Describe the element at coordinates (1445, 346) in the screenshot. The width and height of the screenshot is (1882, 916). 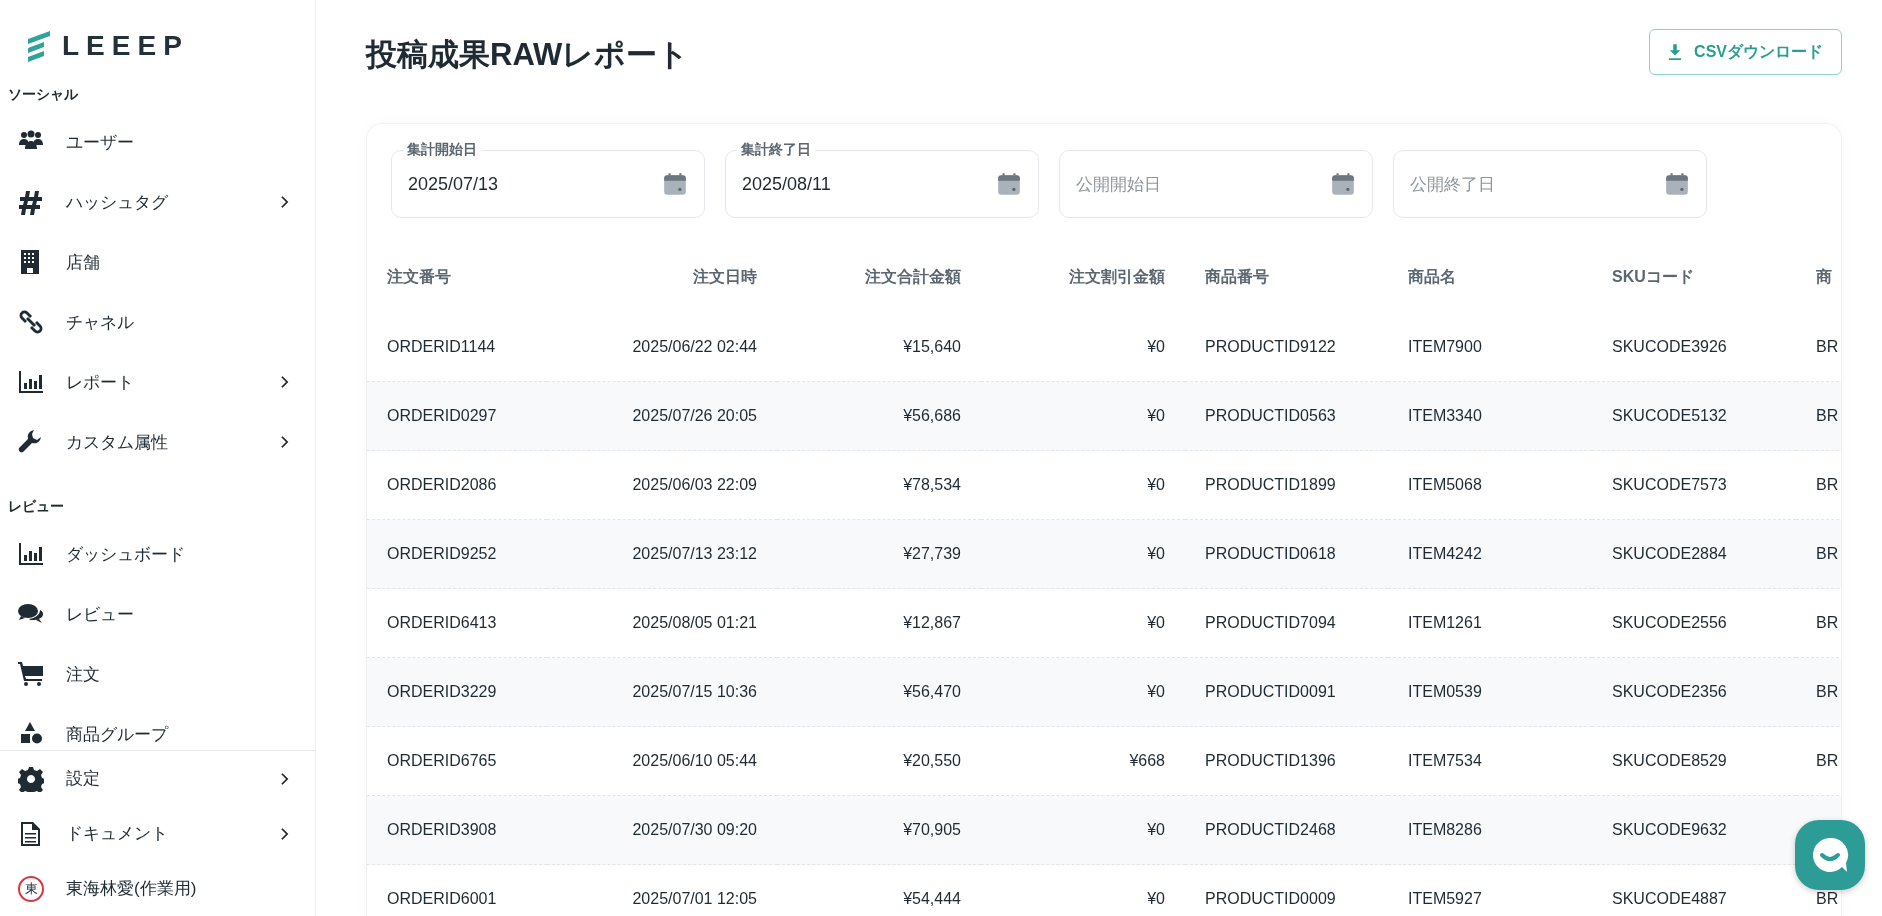
I see `table-cell: ITEM7900` at that location.